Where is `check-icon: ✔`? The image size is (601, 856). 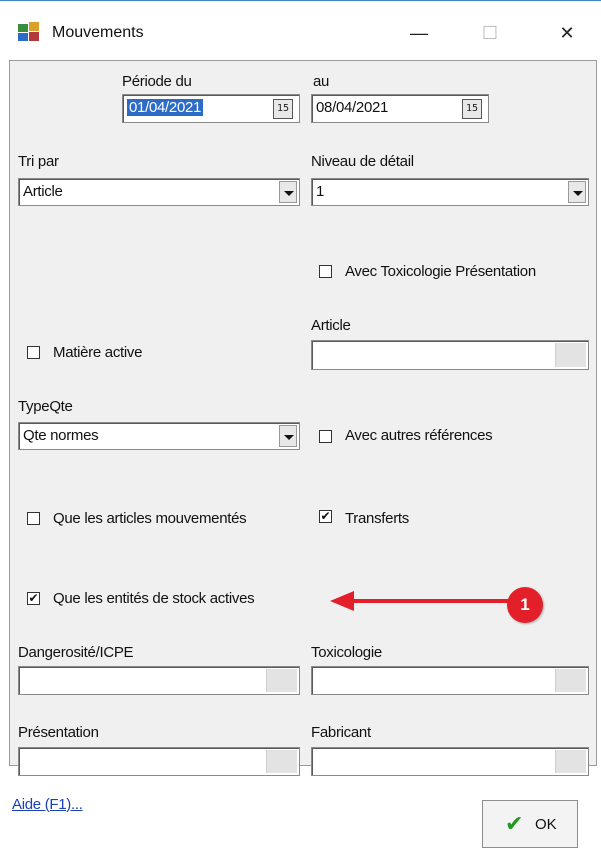
check-icon: ✔ is located at coordinates (514, 824).